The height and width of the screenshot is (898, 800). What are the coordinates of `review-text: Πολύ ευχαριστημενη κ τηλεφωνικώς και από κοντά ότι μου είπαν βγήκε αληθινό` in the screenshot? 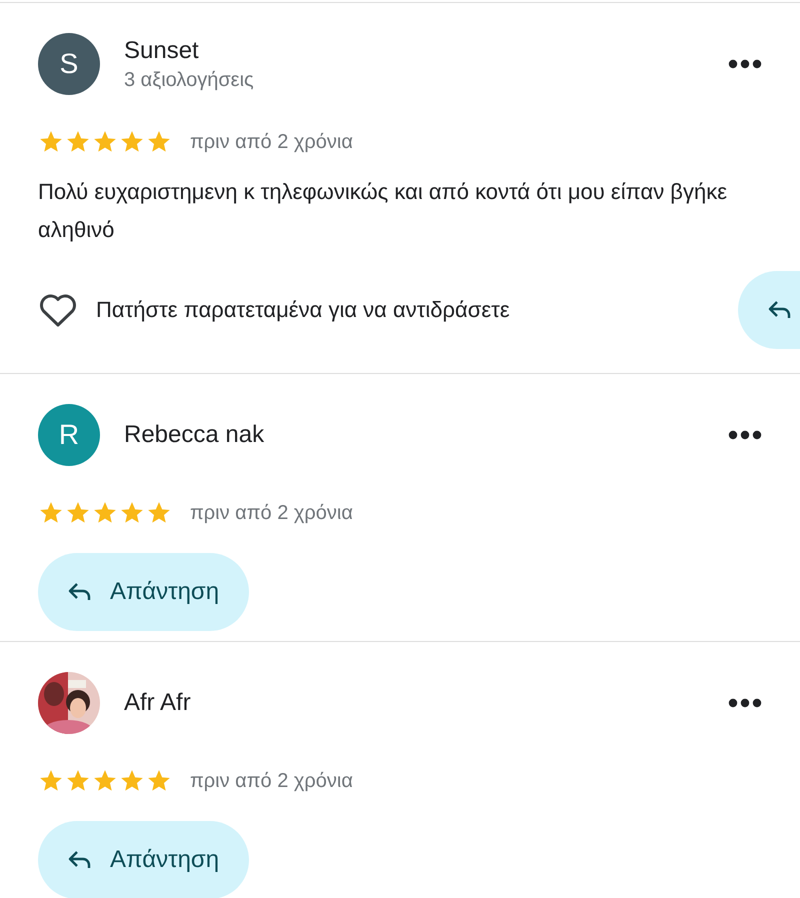 It's located at (383, 211).